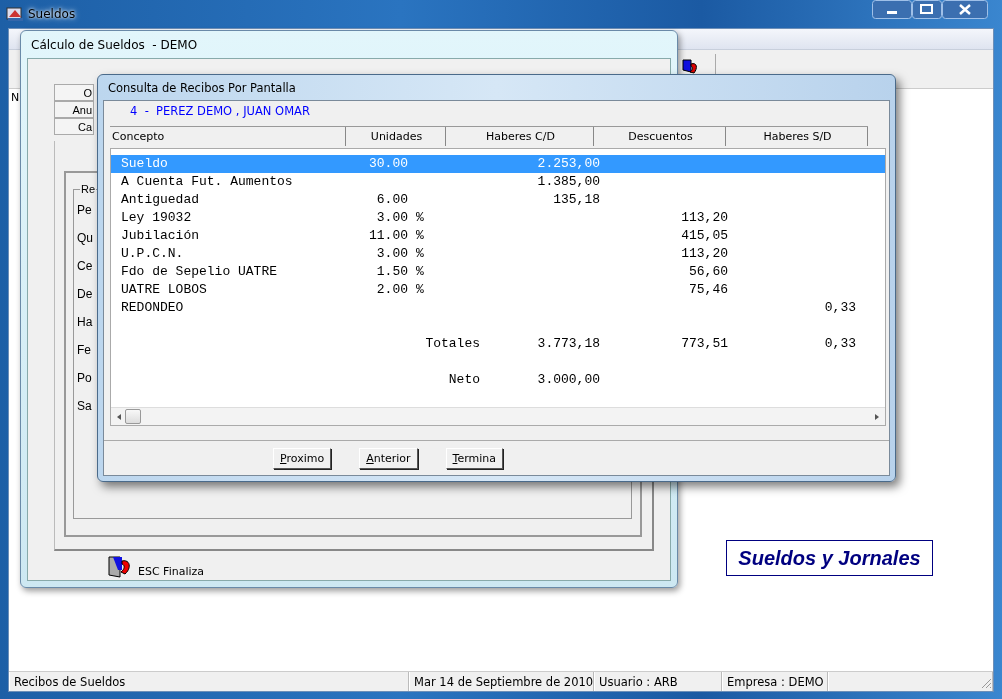 This screenshot has height=699, width=1002. Describe the element at coordinates (568, 379) in the screenshot. I see `net-value: 3.000,00` at that location.